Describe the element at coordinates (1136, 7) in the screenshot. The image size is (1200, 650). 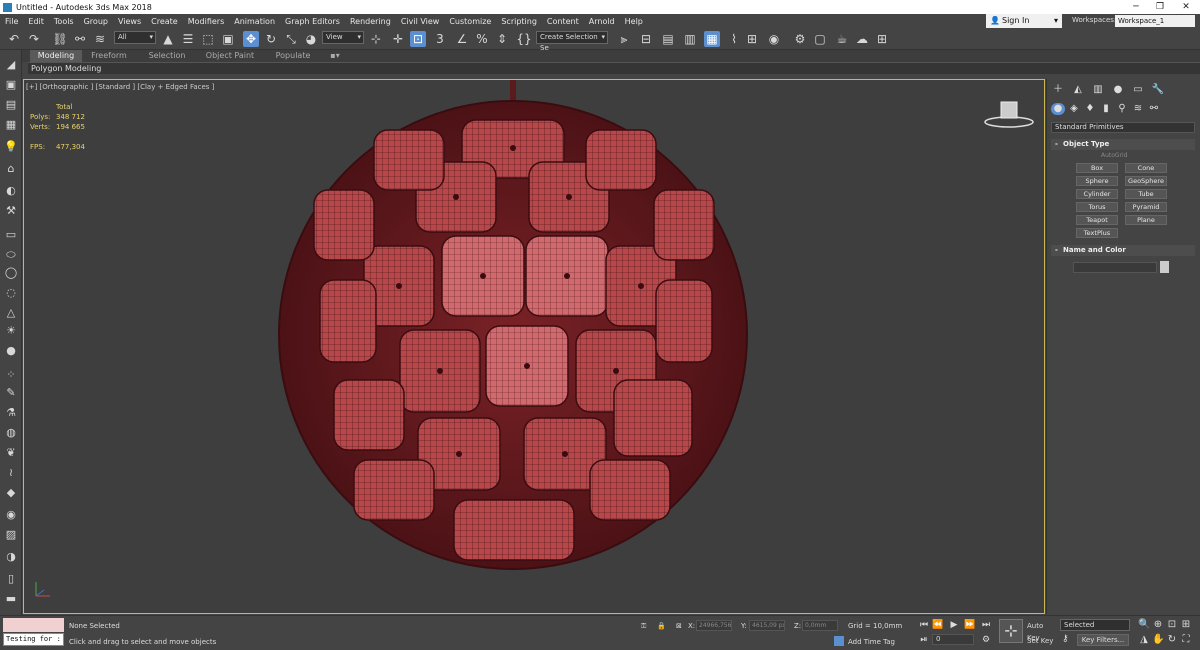
I see `minimize-button: ─` at that location.